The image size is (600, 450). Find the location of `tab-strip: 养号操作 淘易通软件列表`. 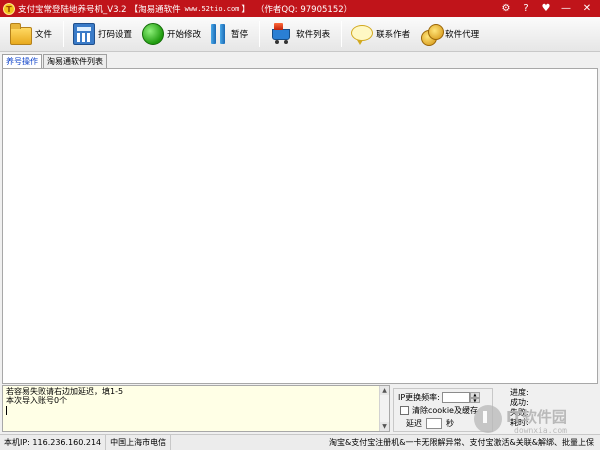

tab-strip: 养号操作 淘易通软件列表 is located at coordinates (55, 61).